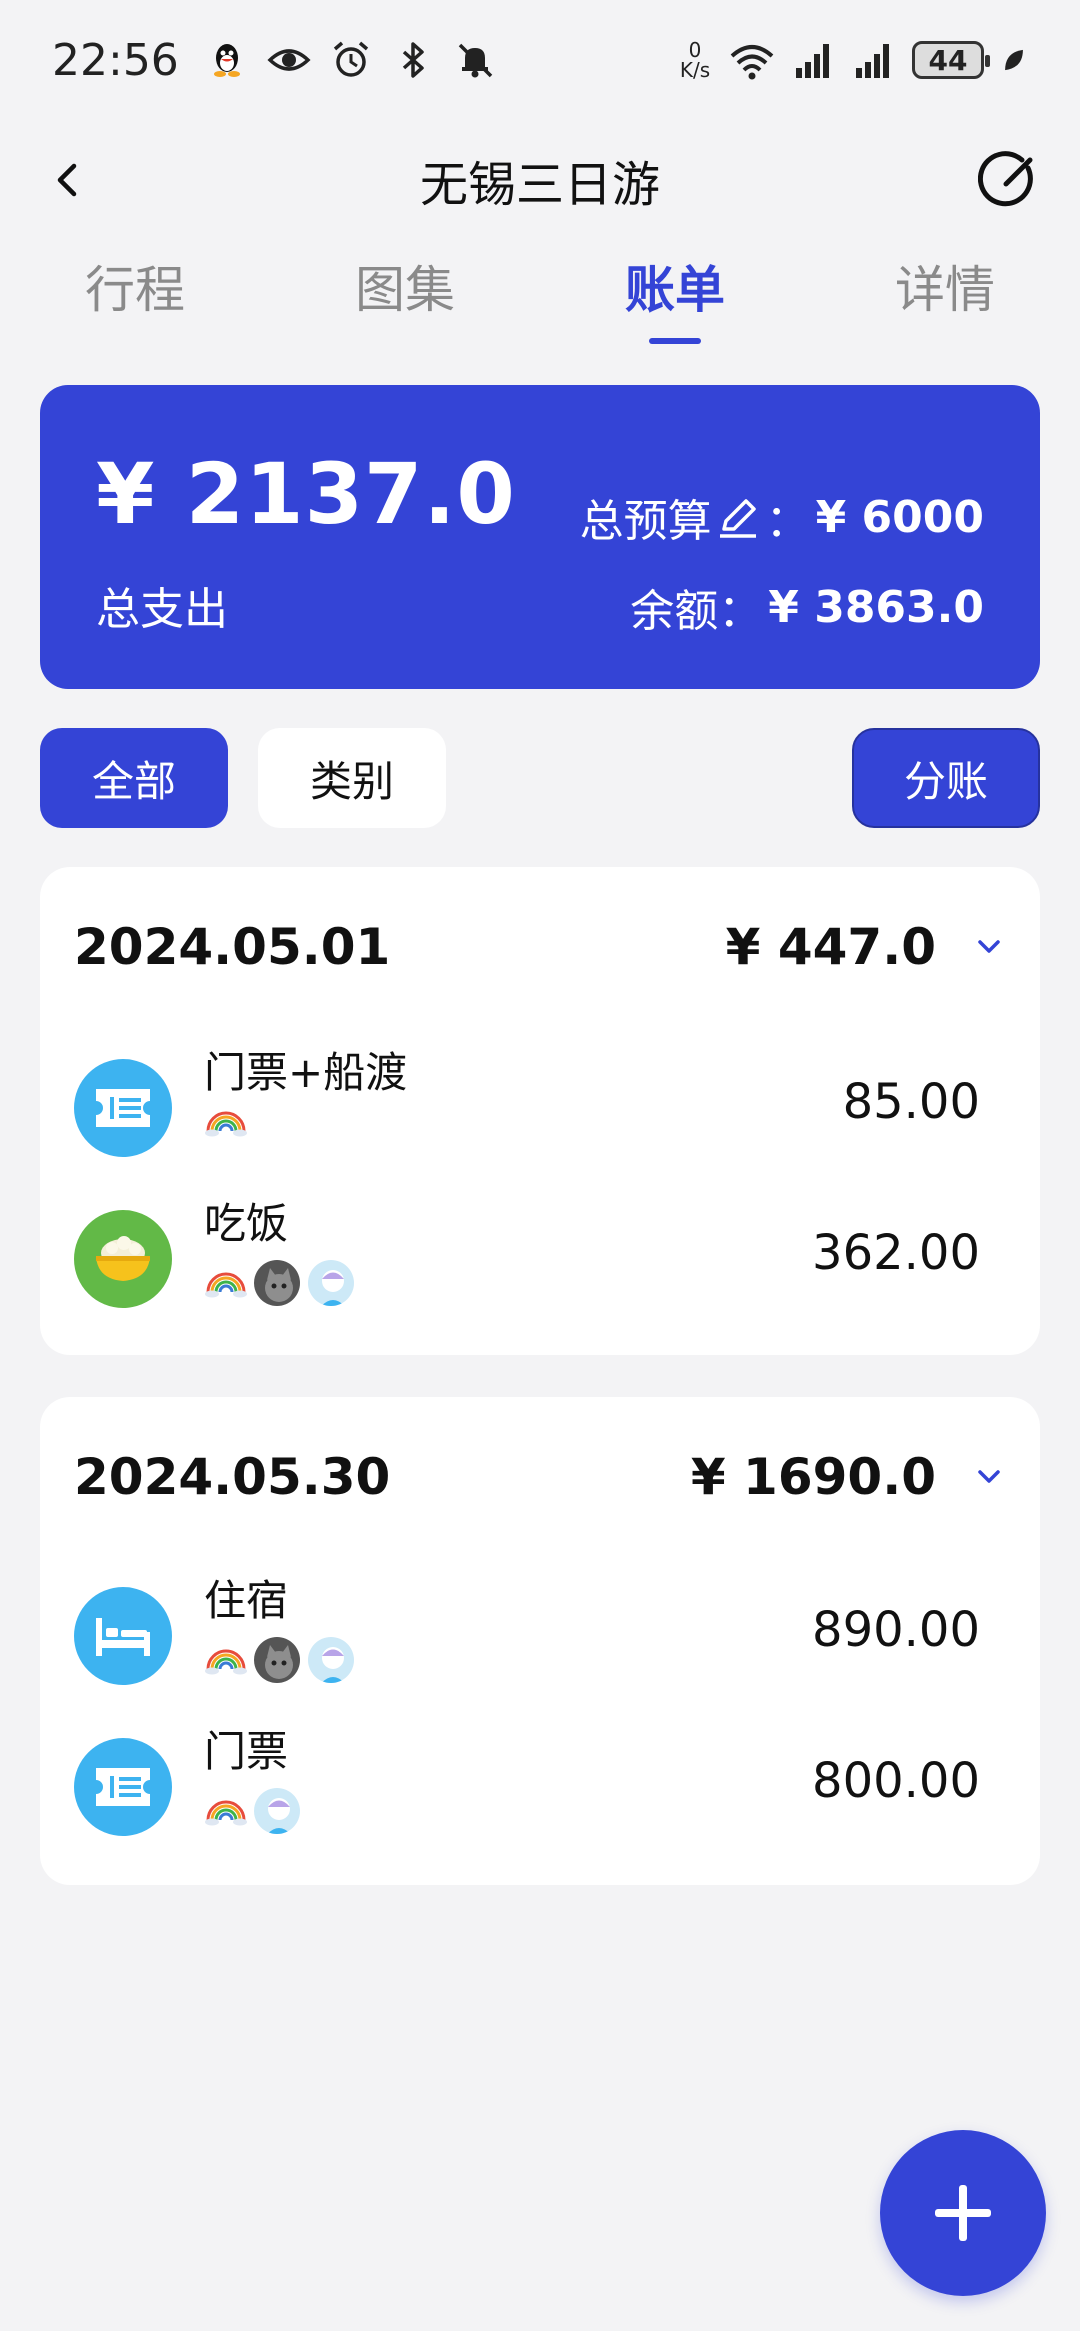  Describe the element at coordinates (813, 1477) in the screenshot. I see `day-total: ¥ 1690.0` at that location.